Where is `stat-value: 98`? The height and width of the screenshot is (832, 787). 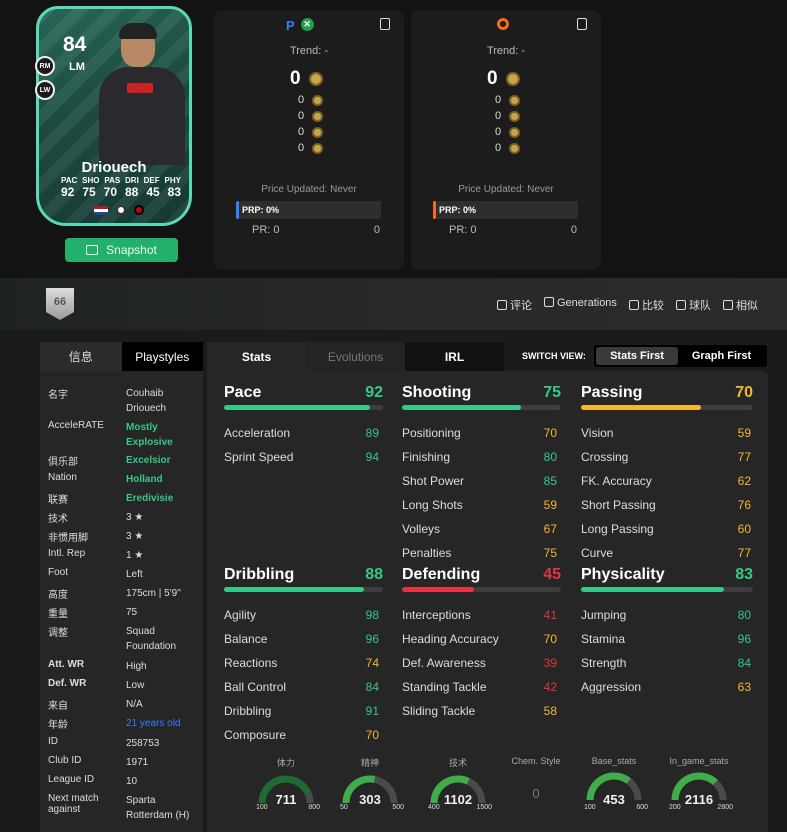 stat-value: 98 is located at coordinates (372, 615).